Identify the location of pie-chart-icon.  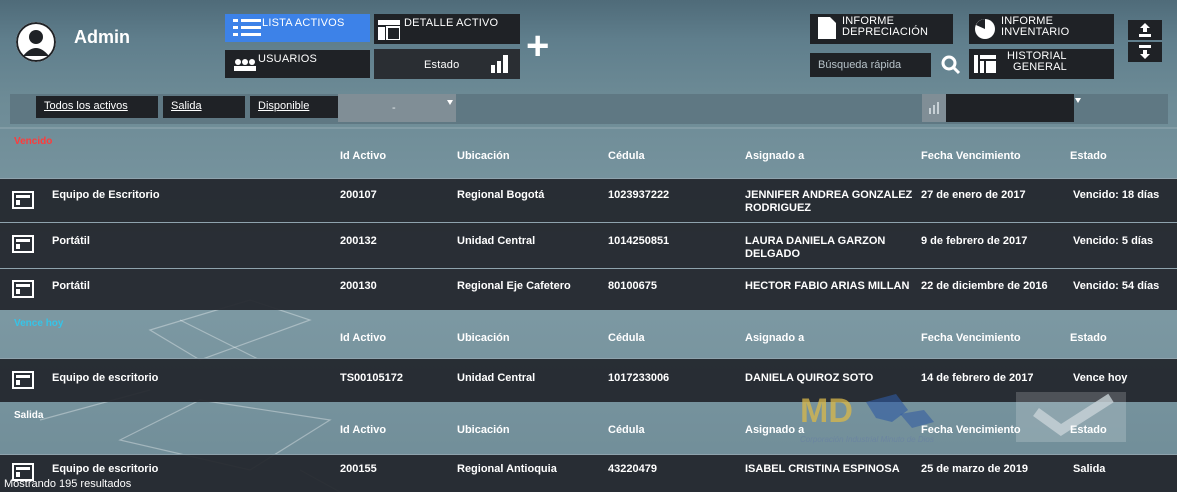
(985, 29).